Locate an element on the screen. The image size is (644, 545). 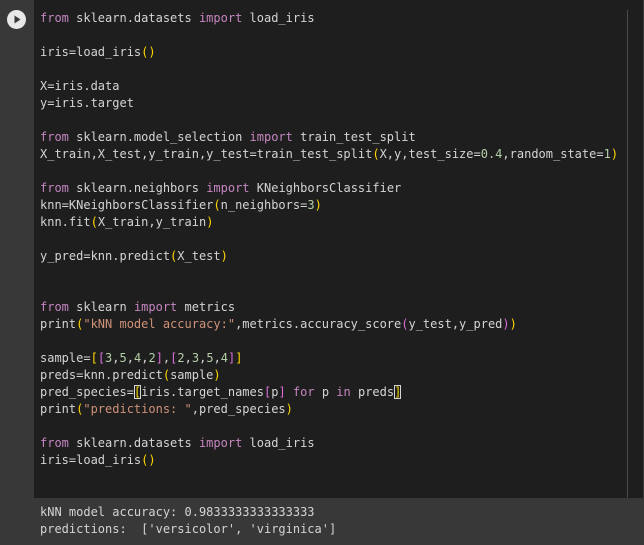
run-cell-button is located at coordinates (16, 19).